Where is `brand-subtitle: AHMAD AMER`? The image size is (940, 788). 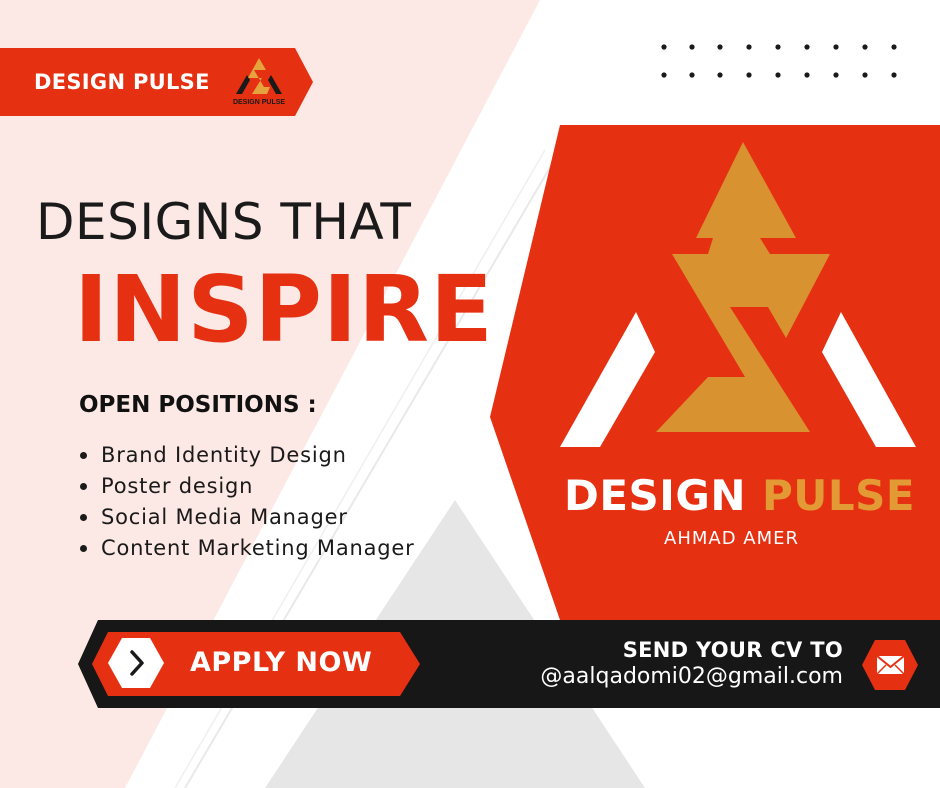
brand-subtitle: AHMAD AMER is located at coordinates (731, 538).